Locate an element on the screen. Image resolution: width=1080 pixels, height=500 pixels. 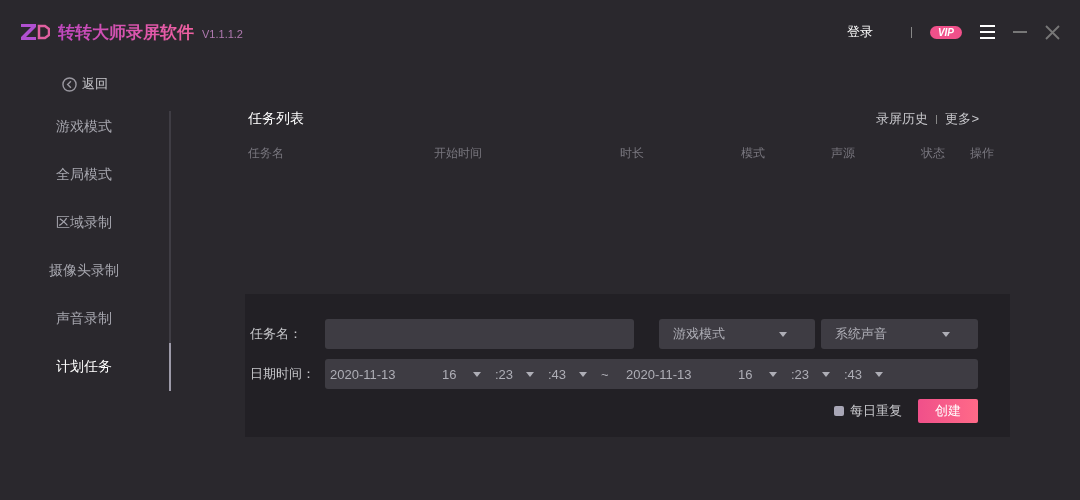
sidebar-item: 摄像头录制 is located at coordinates (85, 271).